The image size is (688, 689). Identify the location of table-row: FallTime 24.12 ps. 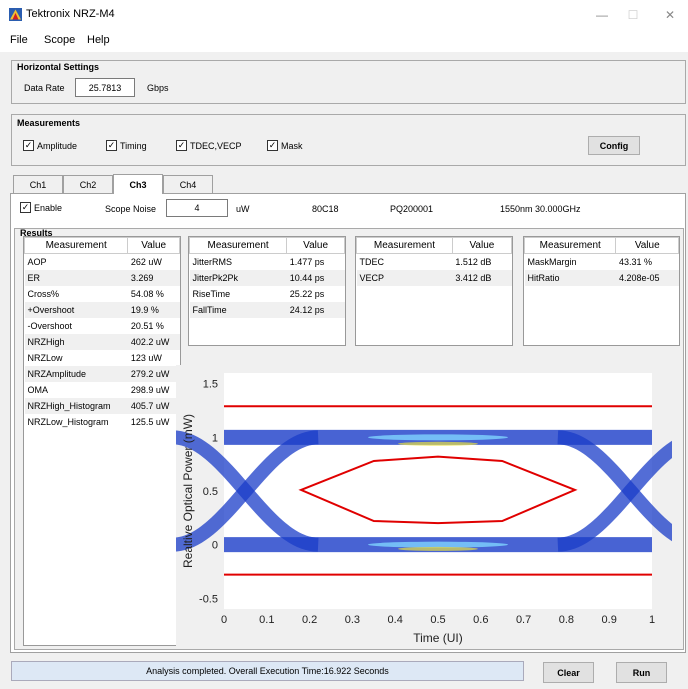
(267, 309).